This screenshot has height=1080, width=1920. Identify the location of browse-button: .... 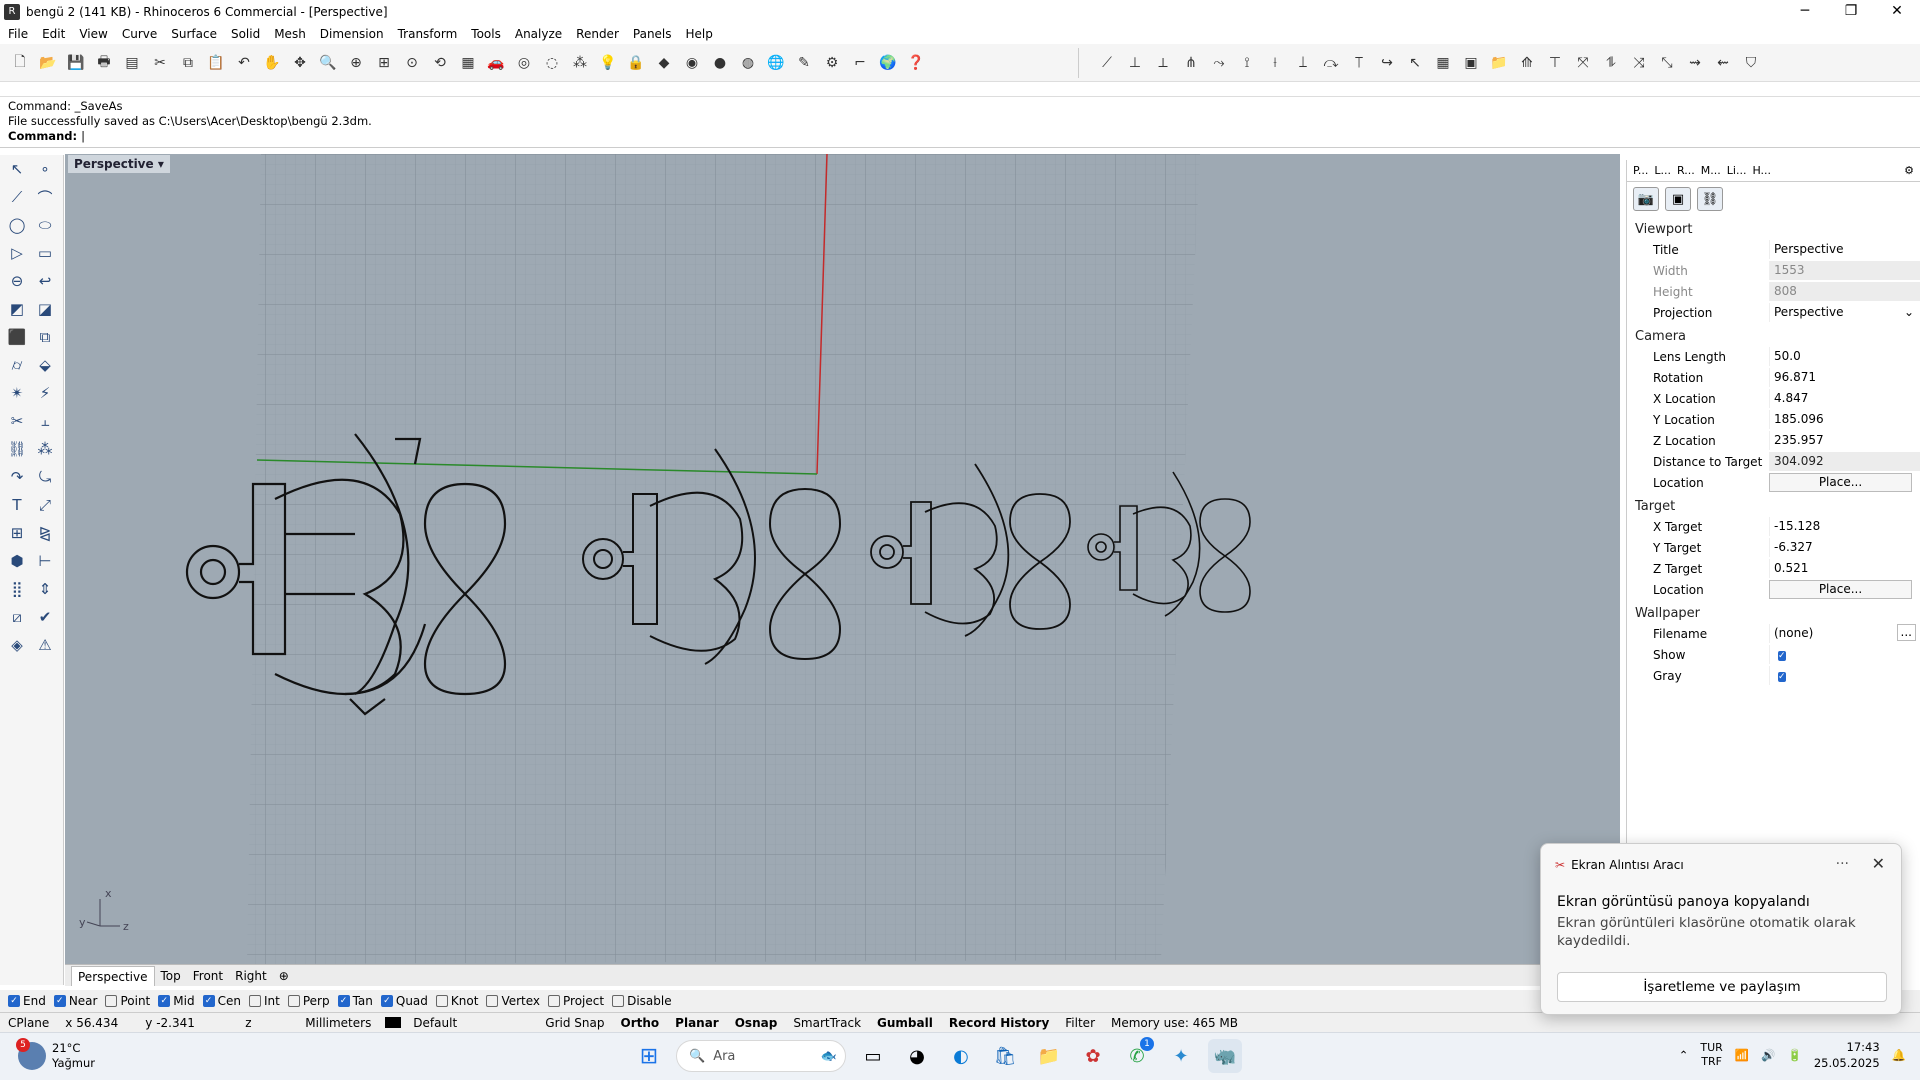
(1906, 632).